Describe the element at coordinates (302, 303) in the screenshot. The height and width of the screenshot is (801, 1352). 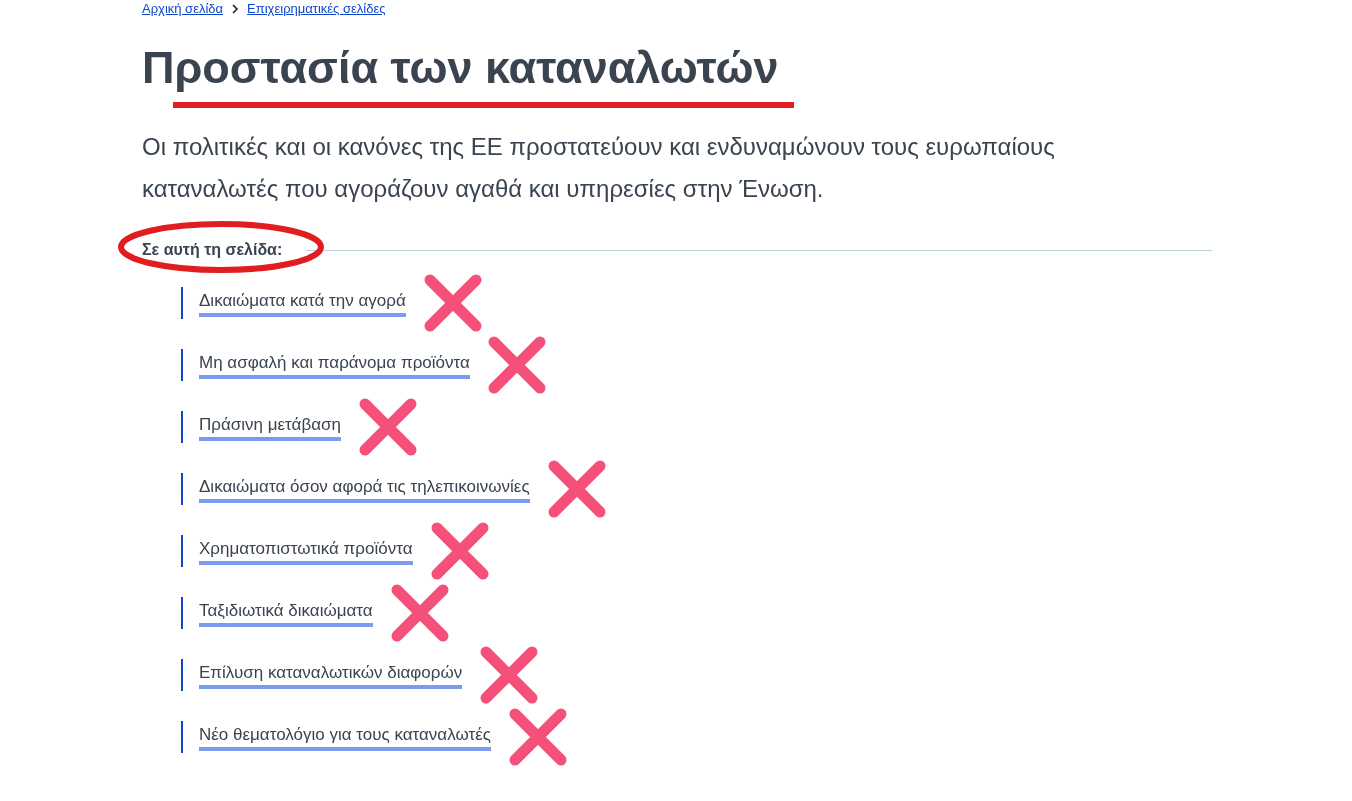
I see `page-section-link: Δικαιώματα κατά την αγορά` at that location.